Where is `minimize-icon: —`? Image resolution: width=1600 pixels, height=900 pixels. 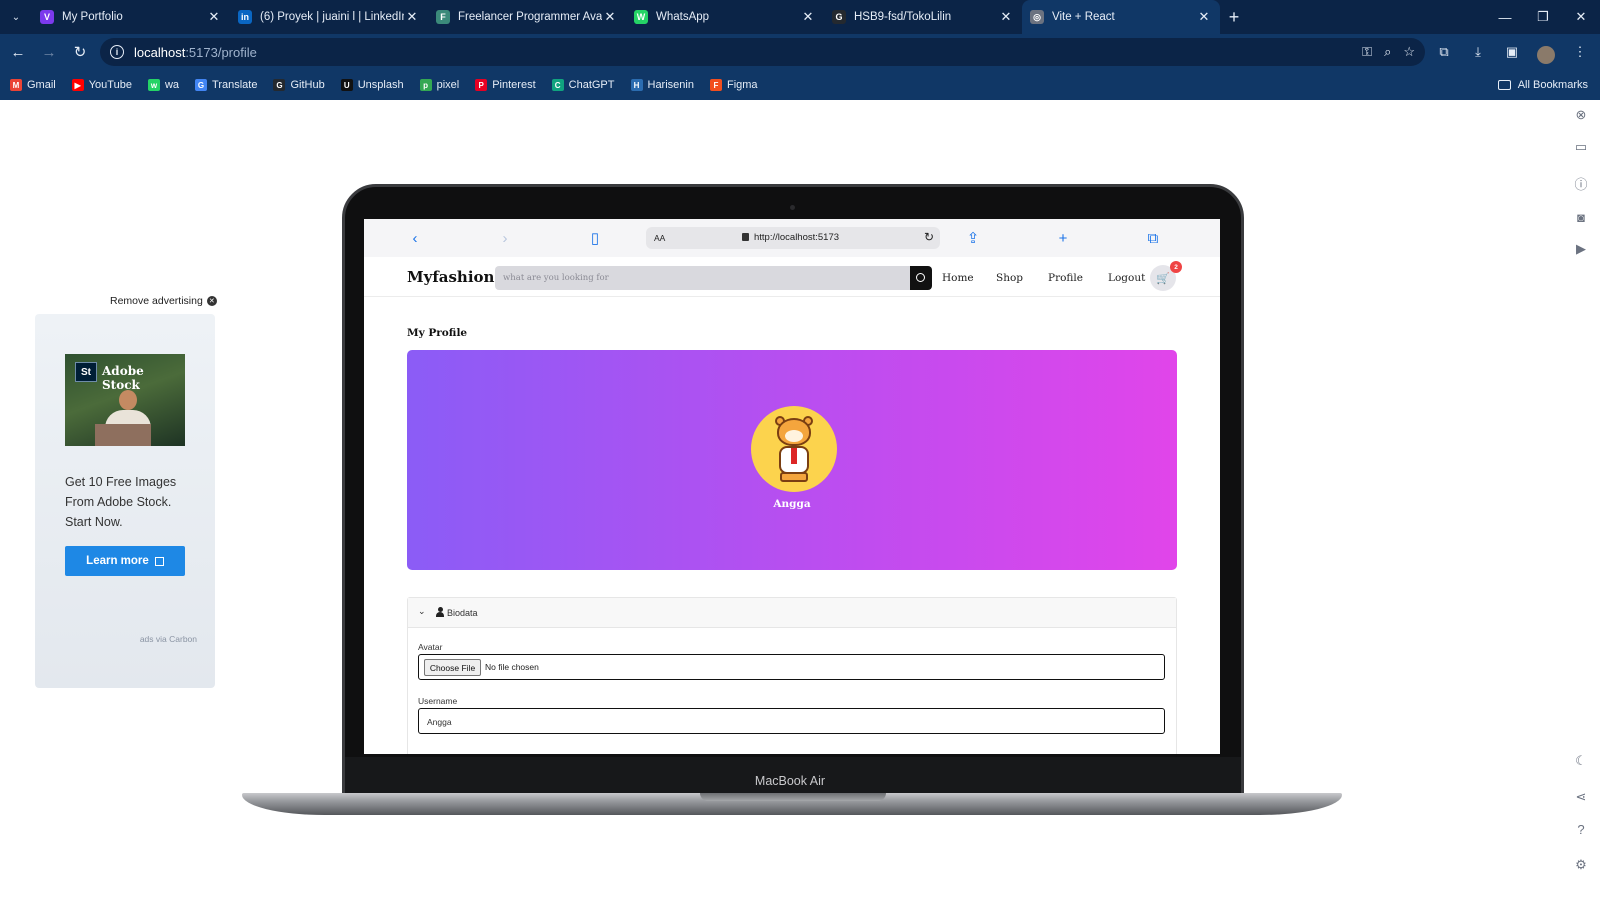 minimize-icon: — is located at coordinates (1505, 17).